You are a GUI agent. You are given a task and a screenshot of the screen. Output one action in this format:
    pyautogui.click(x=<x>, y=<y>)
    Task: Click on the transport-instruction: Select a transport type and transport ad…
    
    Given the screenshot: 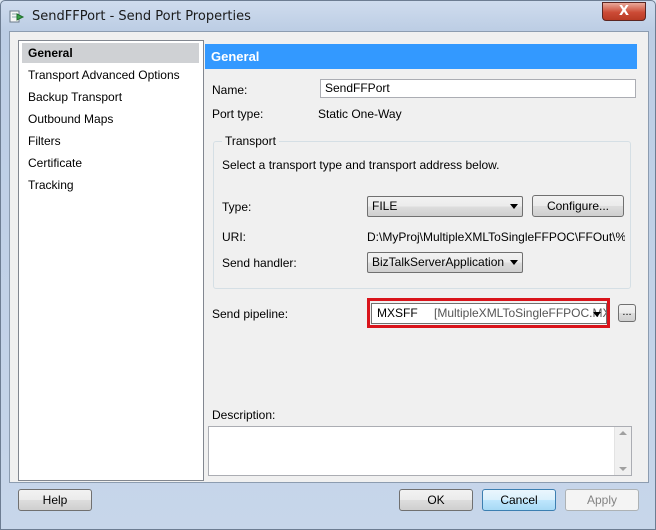 What is the action you would take?
    pyautogui.click(x=361, y=165)
    